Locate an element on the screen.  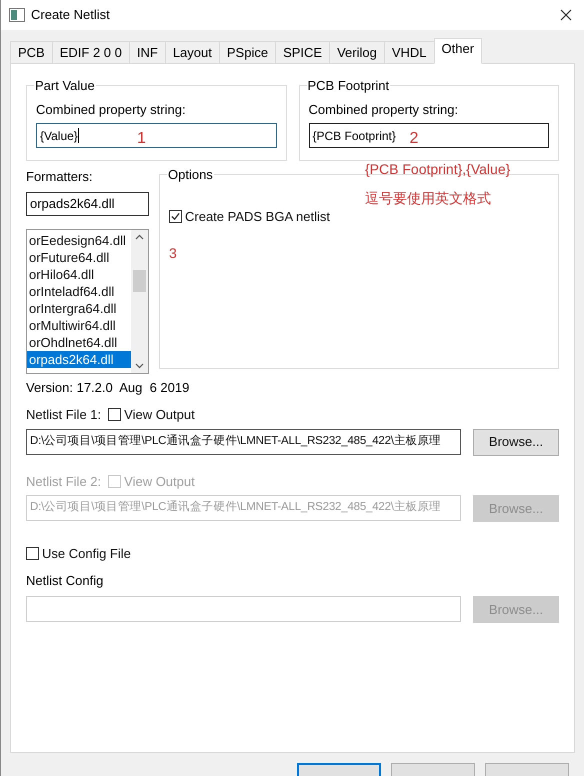
field-label: Netlist Config is located at coordinates (65, 581).